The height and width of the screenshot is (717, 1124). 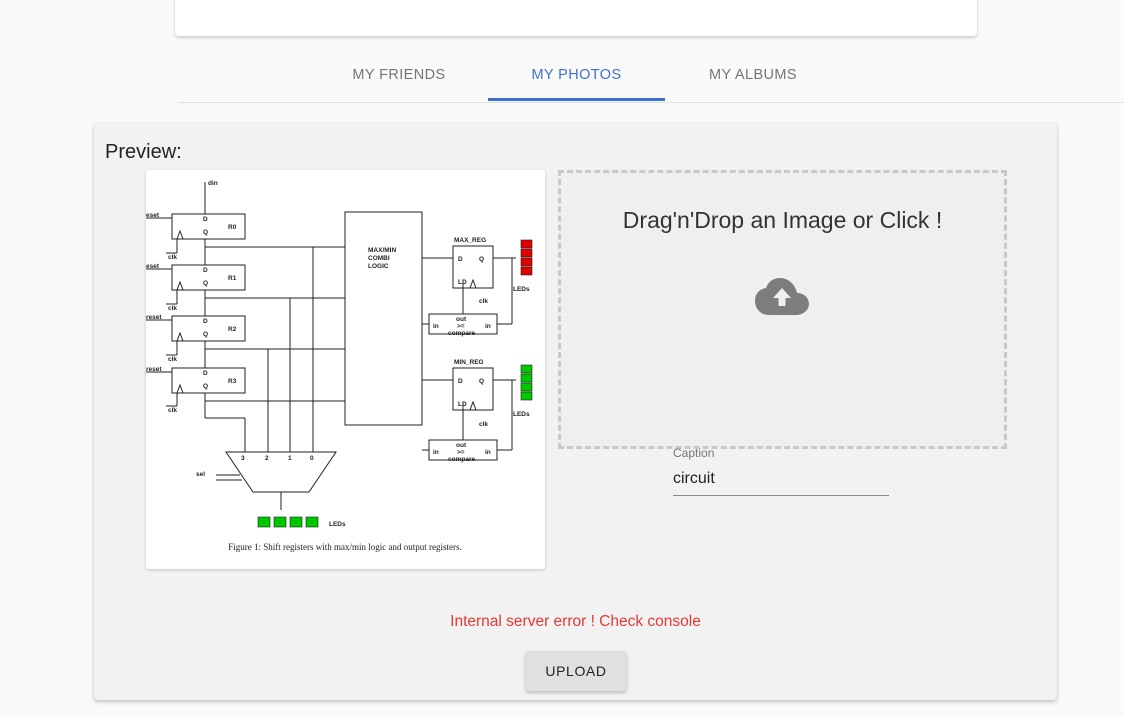 What do you see at coordinates (470, 240) in the screenshot?
I see `max-reg-title: MAX_REG` at bounding box center [470, 240].